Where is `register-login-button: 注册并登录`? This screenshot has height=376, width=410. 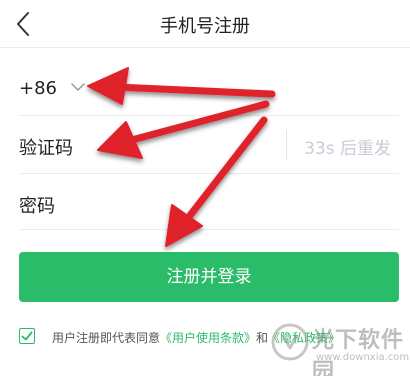 register-login-button: 注册并登录 is located at coordinates (209, 277).